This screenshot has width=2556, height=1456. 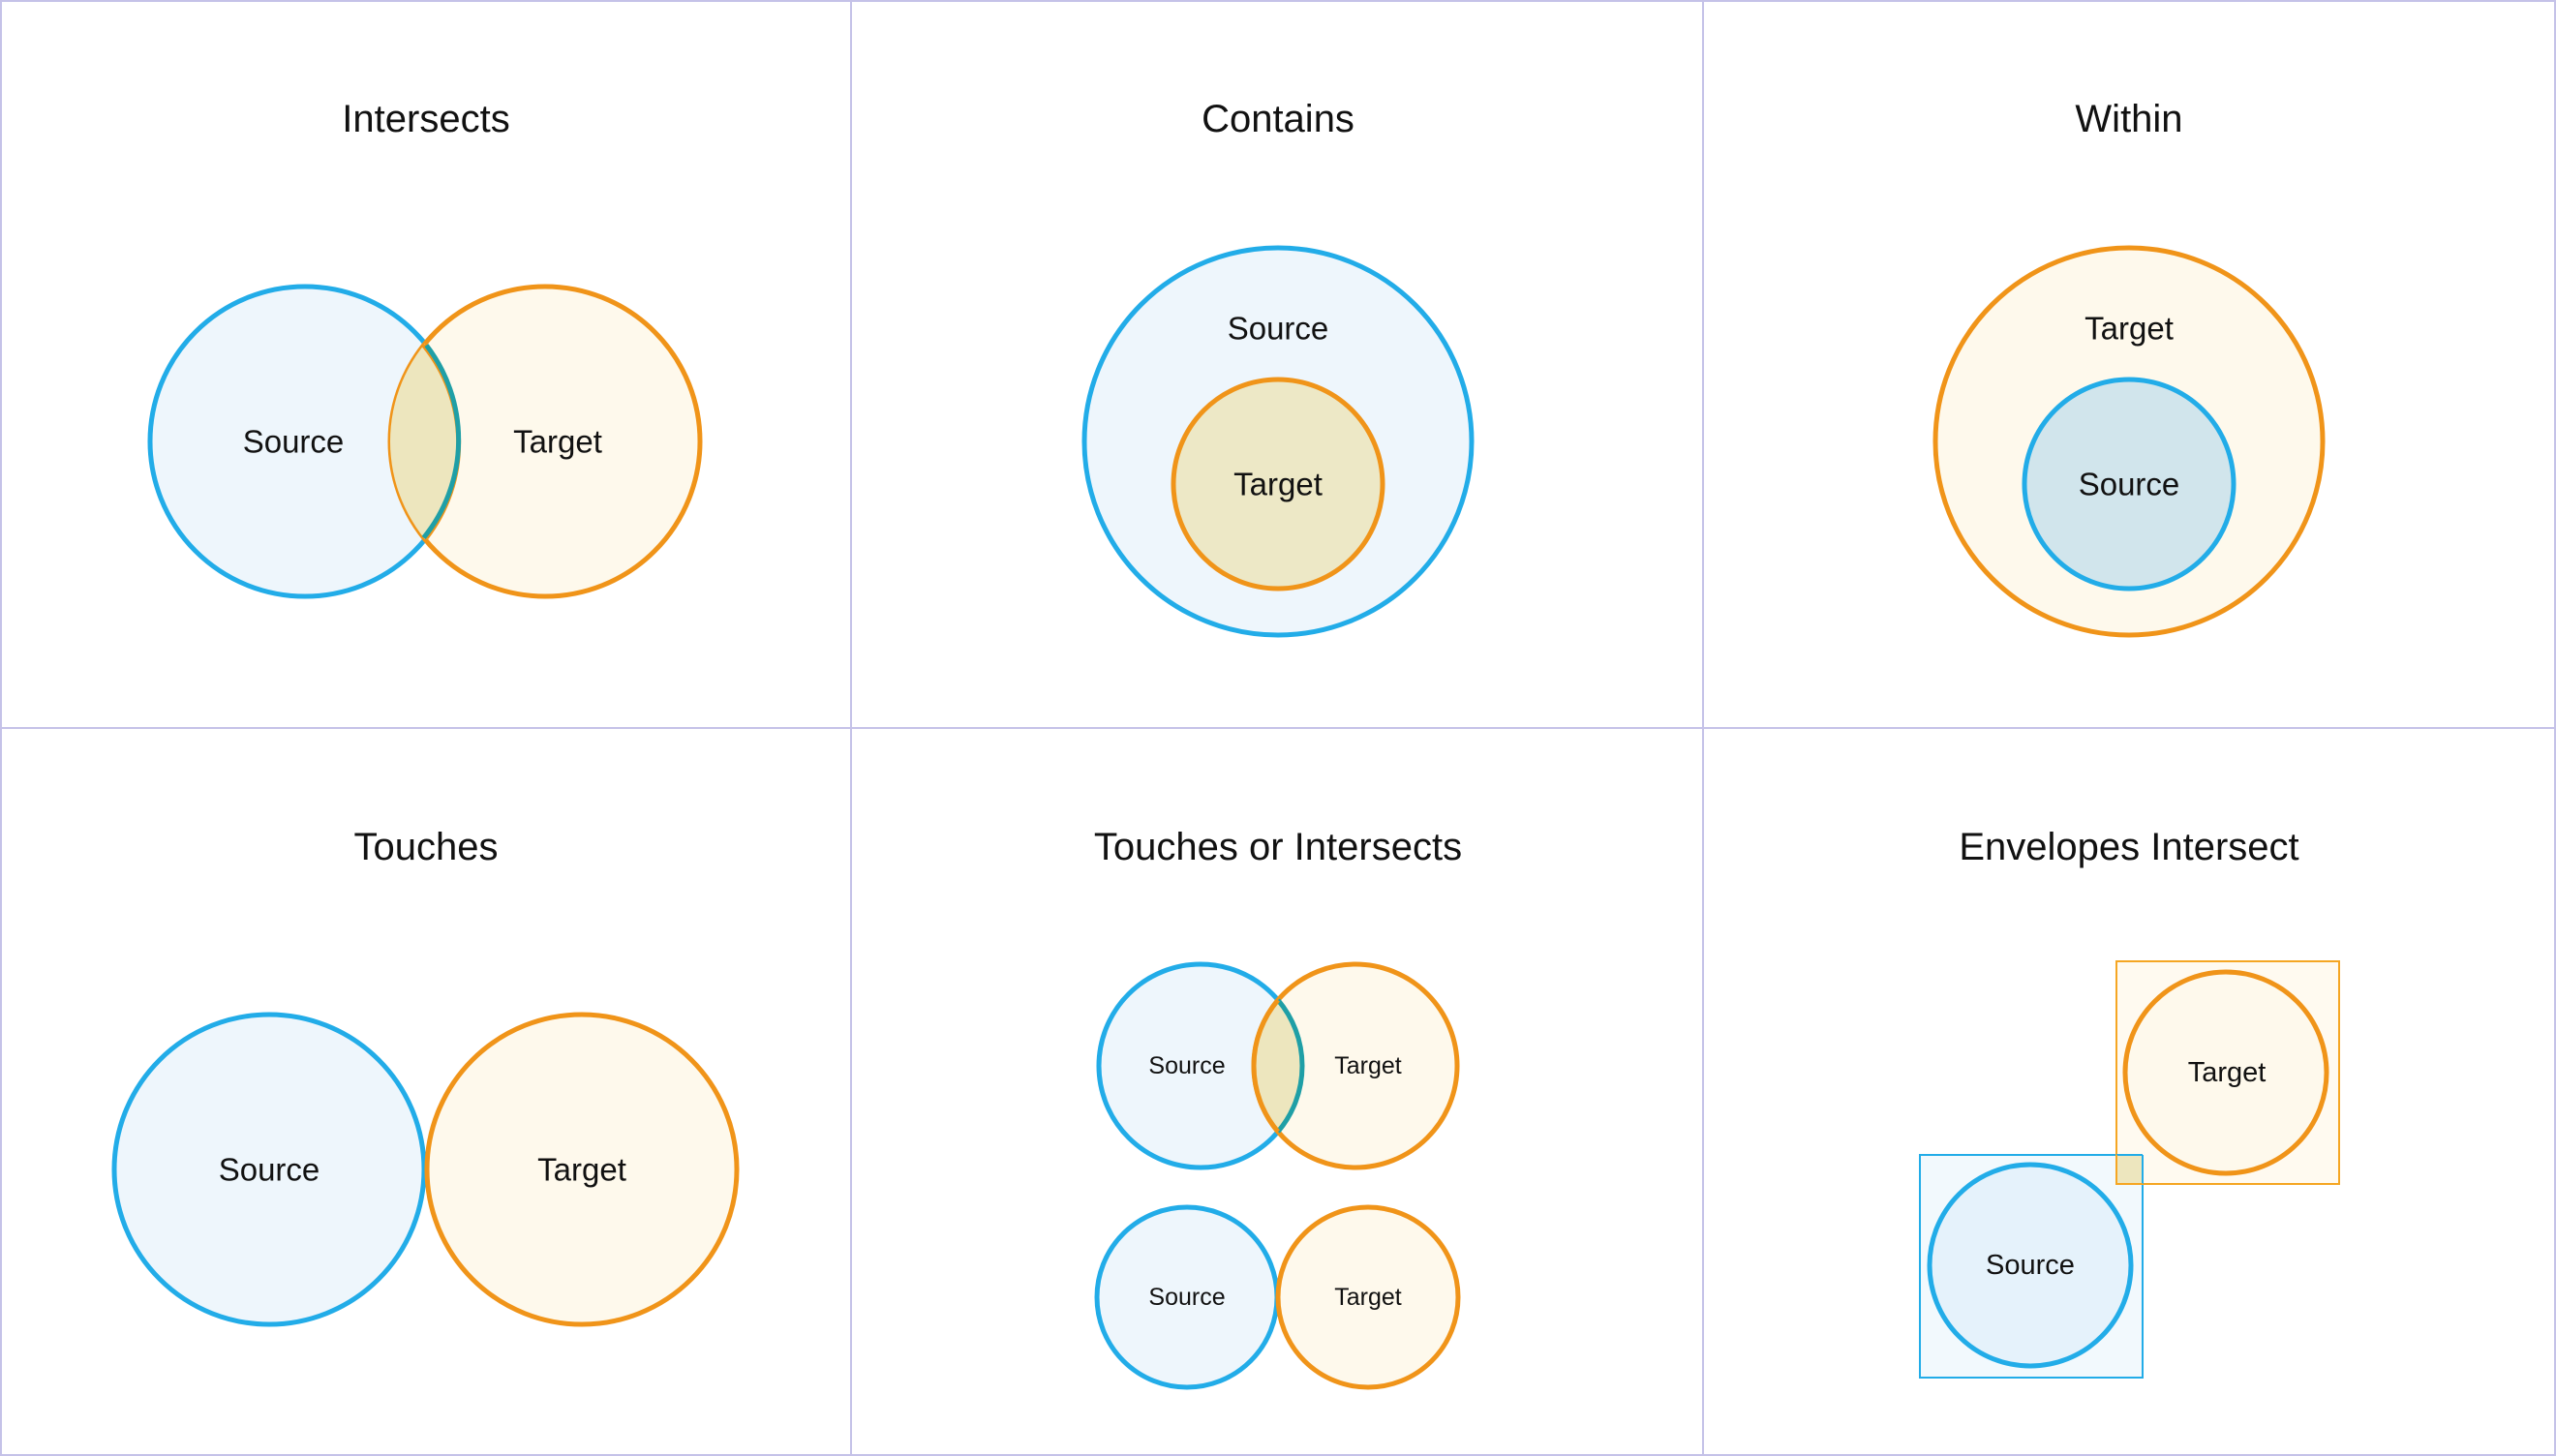 What do you see at coordinates (2129, 1170) in the screenshot?
I see `envelope-overlap` at bounding box center [2129, 1170].